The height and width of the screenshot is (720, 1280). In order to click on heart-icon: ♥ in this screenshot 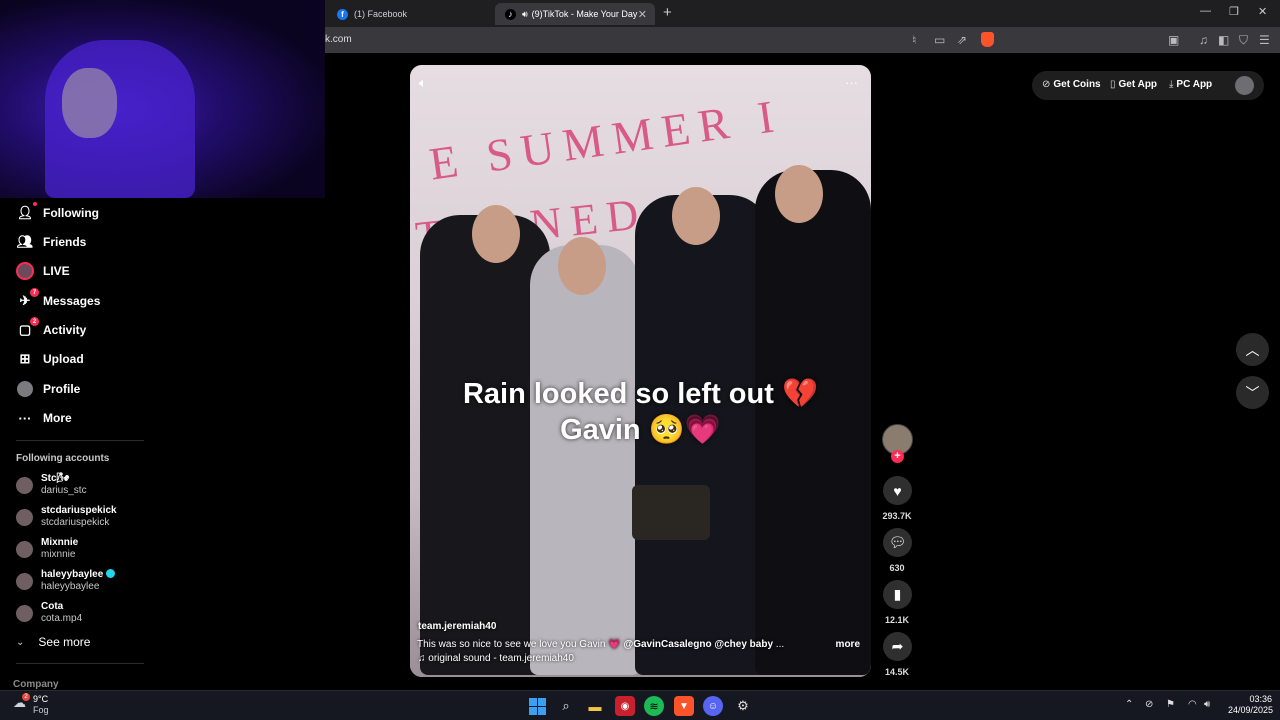, I will do `click(897, 490)`.